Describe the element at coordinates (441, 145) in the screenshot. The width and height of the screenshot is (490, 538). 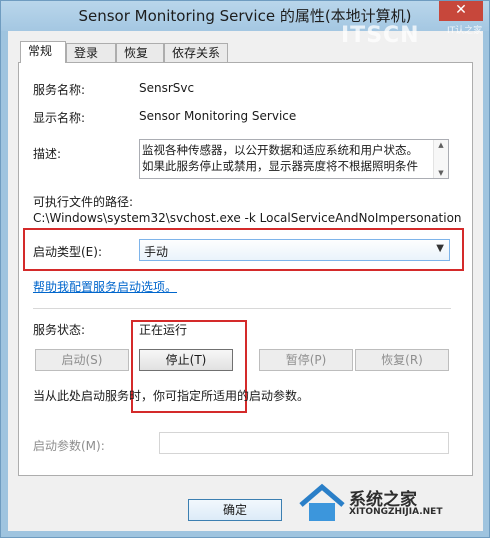
I see `scroll-up-icon: ▲` at that location.